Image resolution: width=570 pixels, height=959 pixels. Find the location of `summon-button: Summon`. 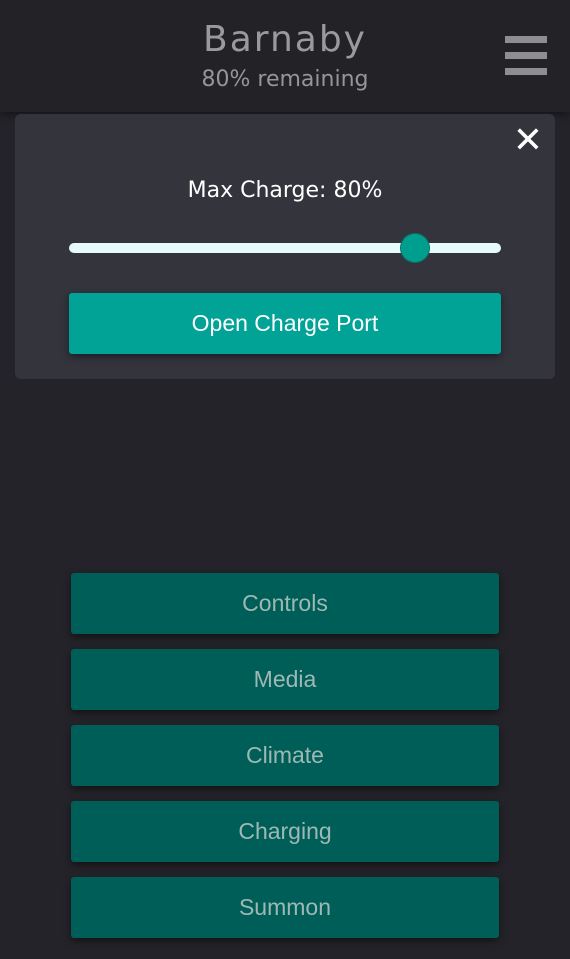

summon-button: Summon is located at coordinates (285, 907).